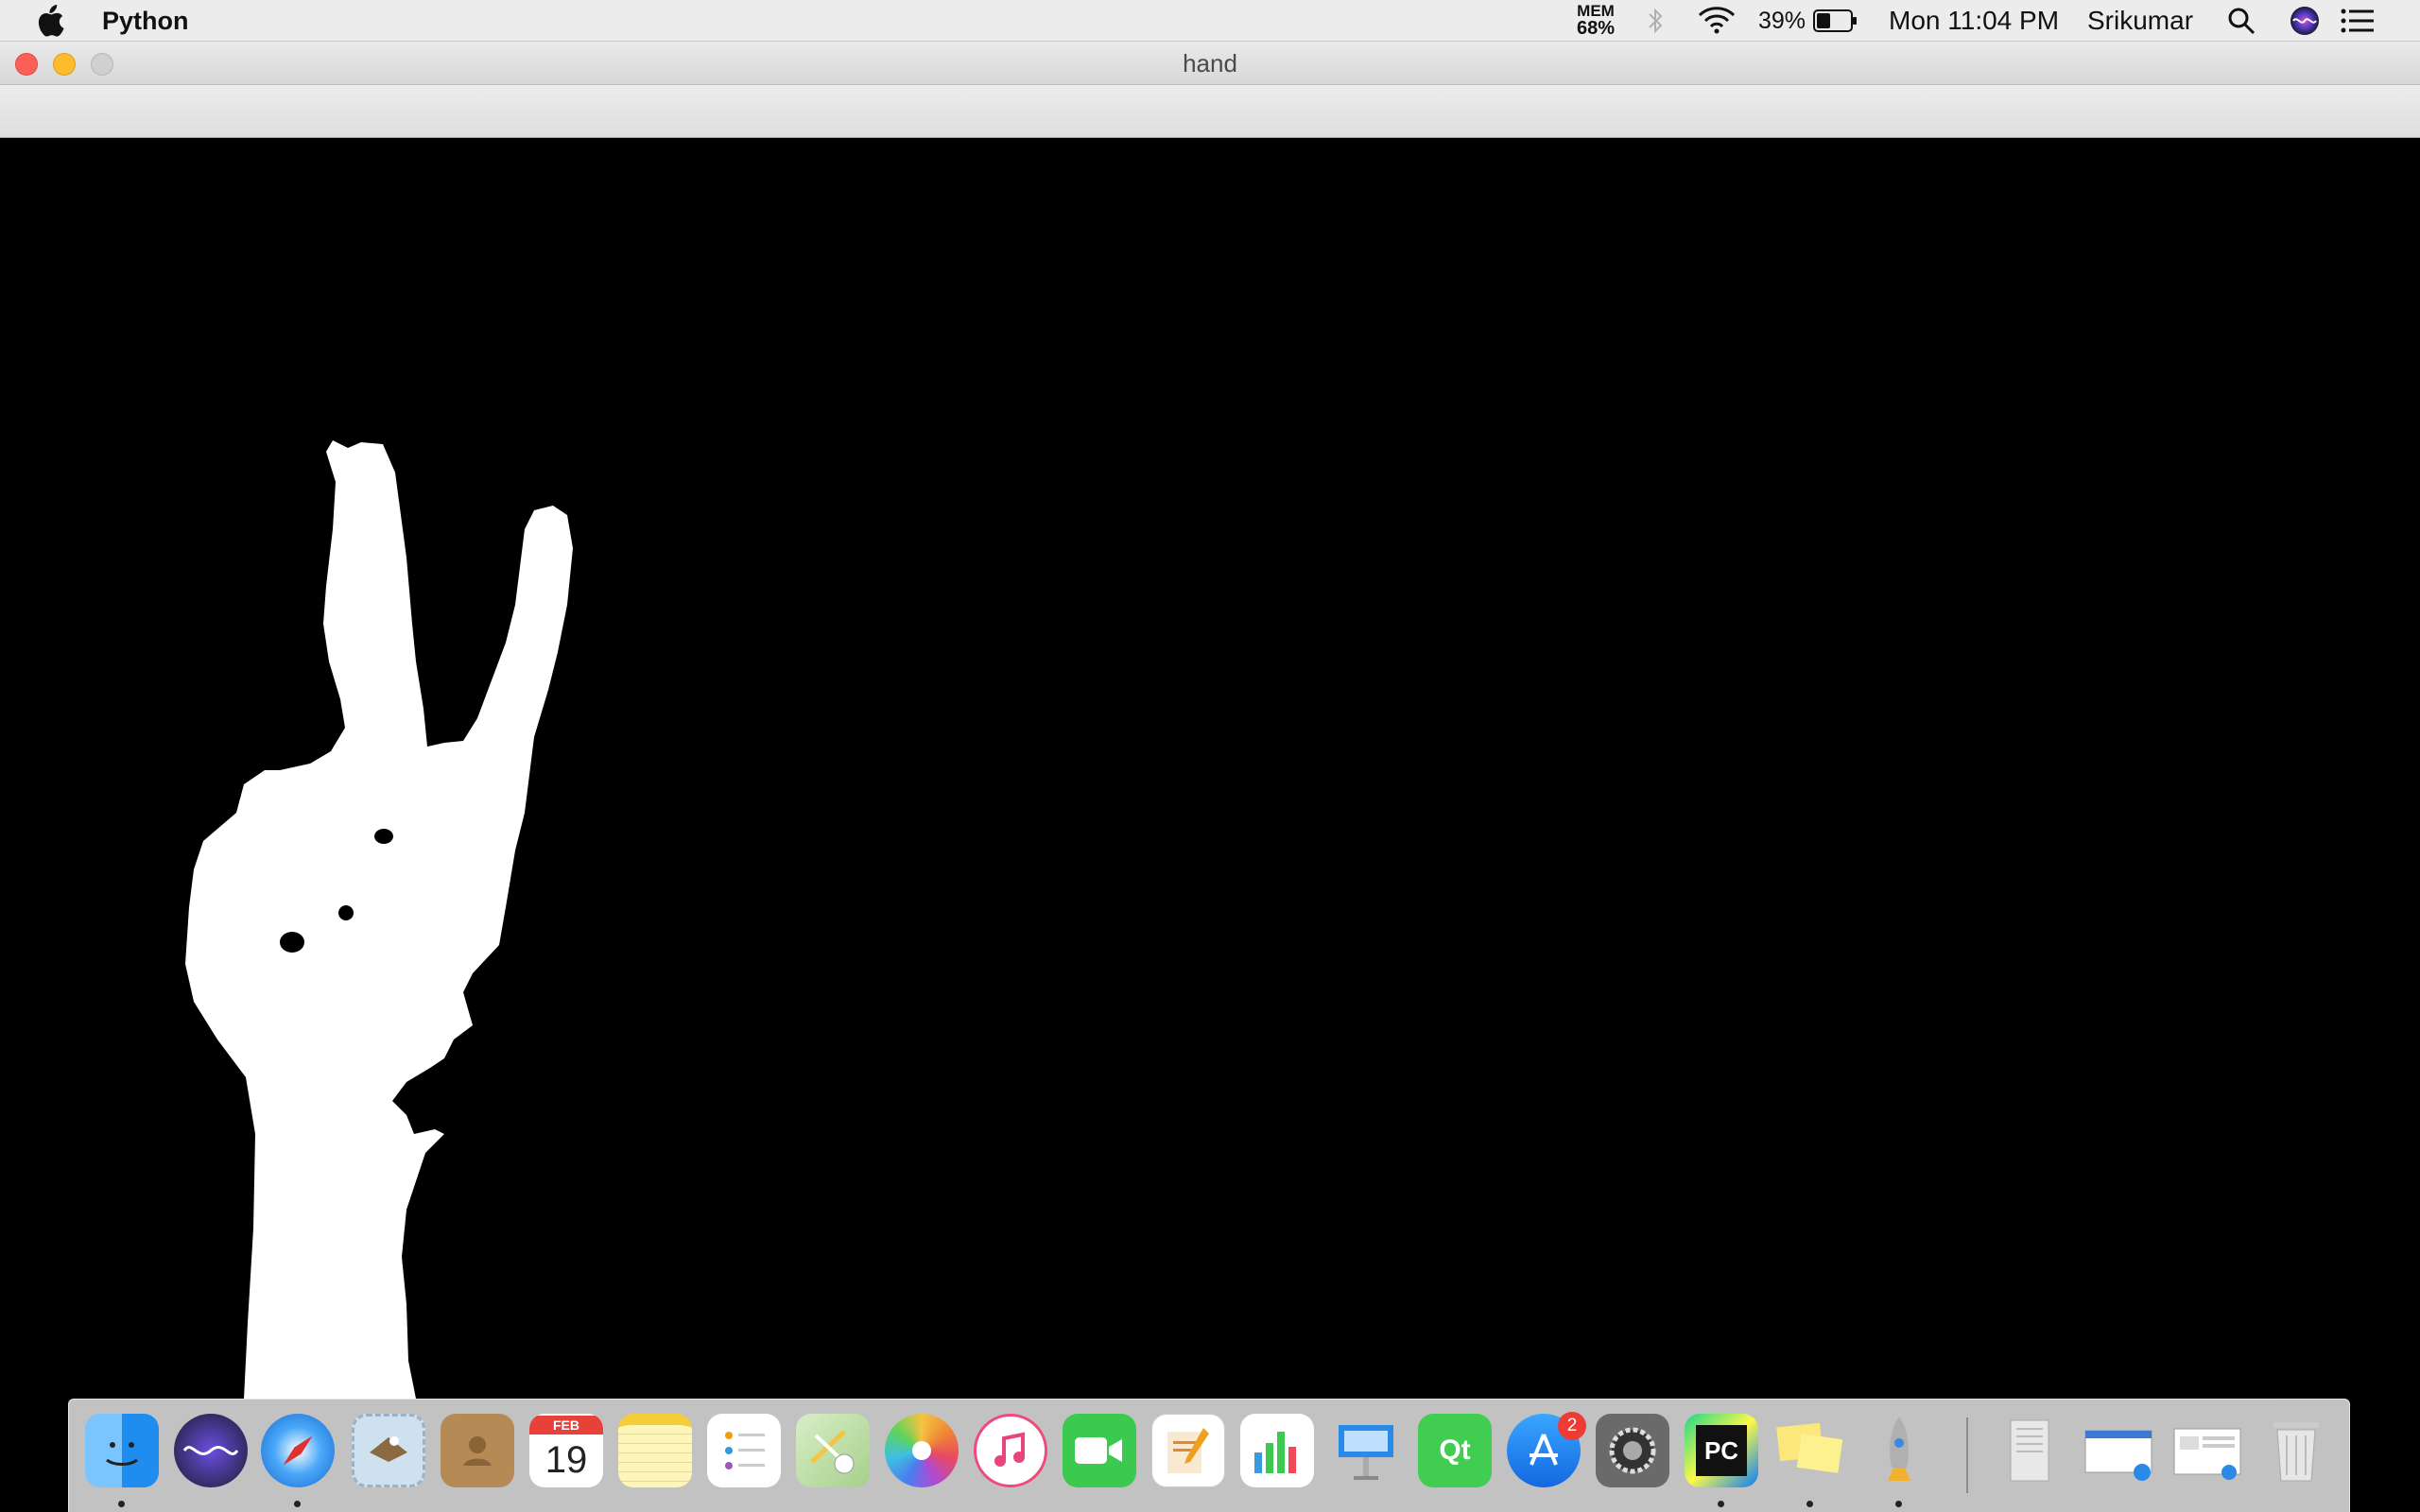  I want to click on finder-icon, so click(122, 1450).